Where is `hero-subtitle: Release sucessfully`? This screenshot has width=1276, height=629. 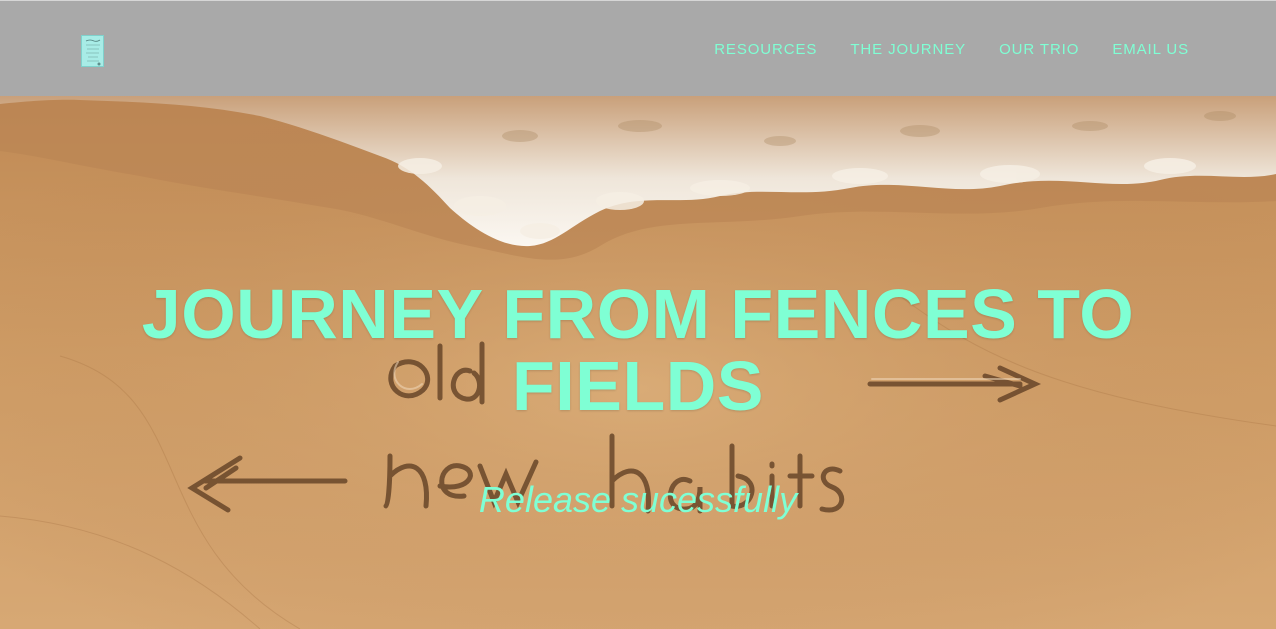 hero-subtitle: Release sucessfully is located at coordinates (638, 499).